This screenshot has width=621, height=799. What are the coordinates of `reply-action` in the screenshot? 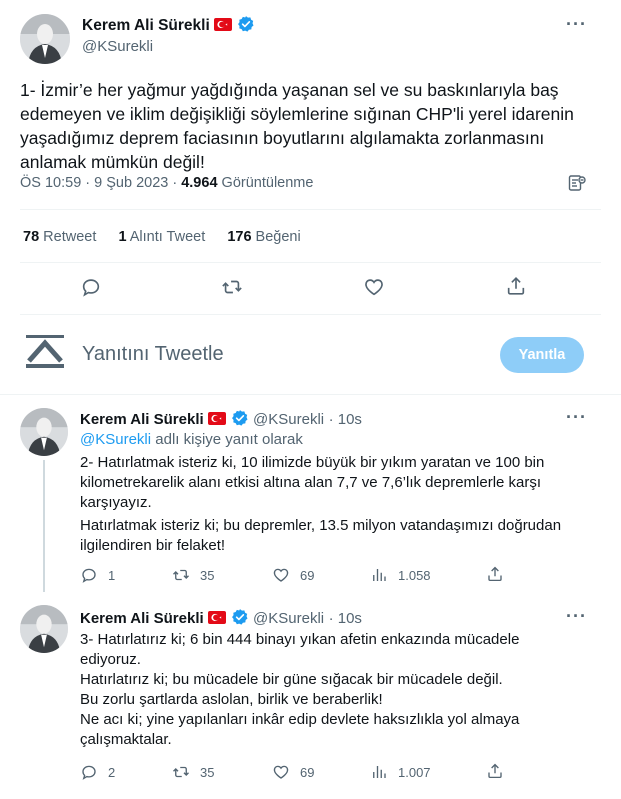 It's located at (91, 289).